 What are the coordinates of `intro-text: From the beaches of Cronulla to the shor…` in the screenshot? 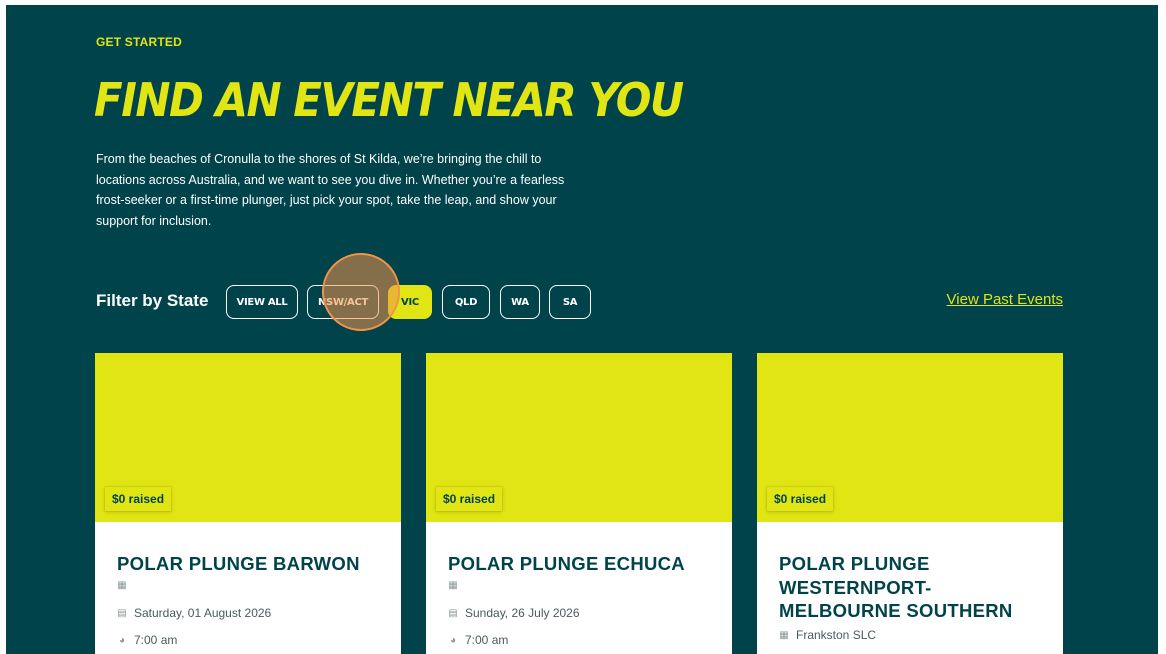 It's located at (330, 190).